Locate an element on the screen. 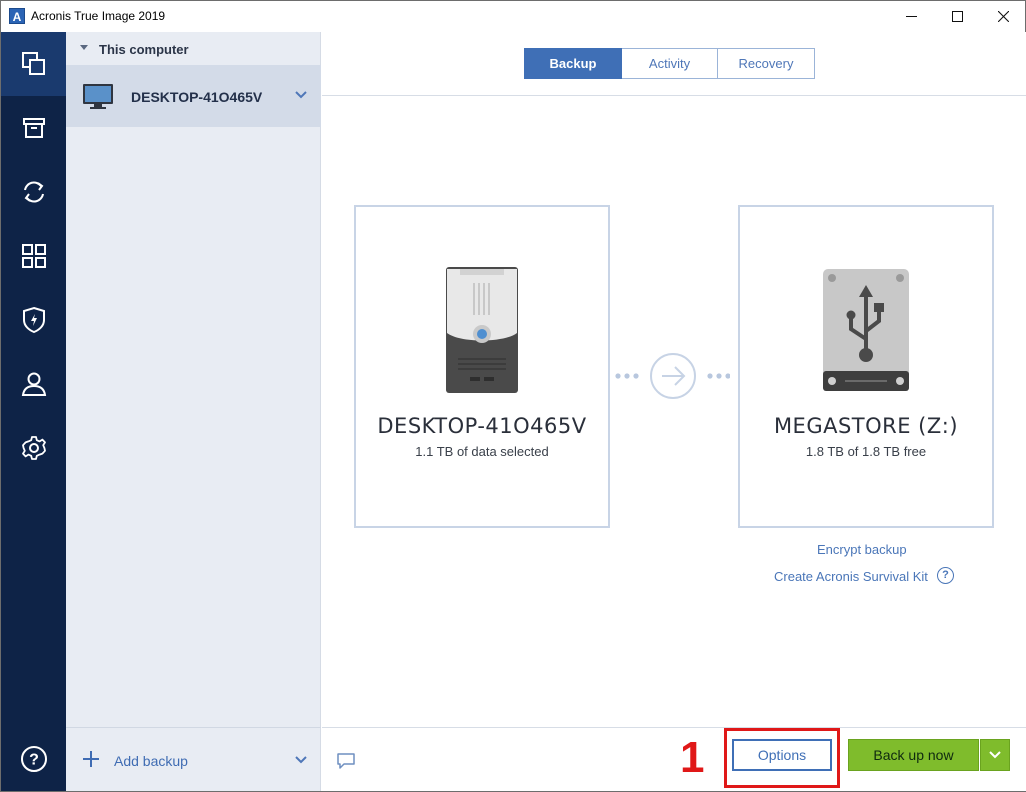  archive-icon is located at coordinates (33, 128).